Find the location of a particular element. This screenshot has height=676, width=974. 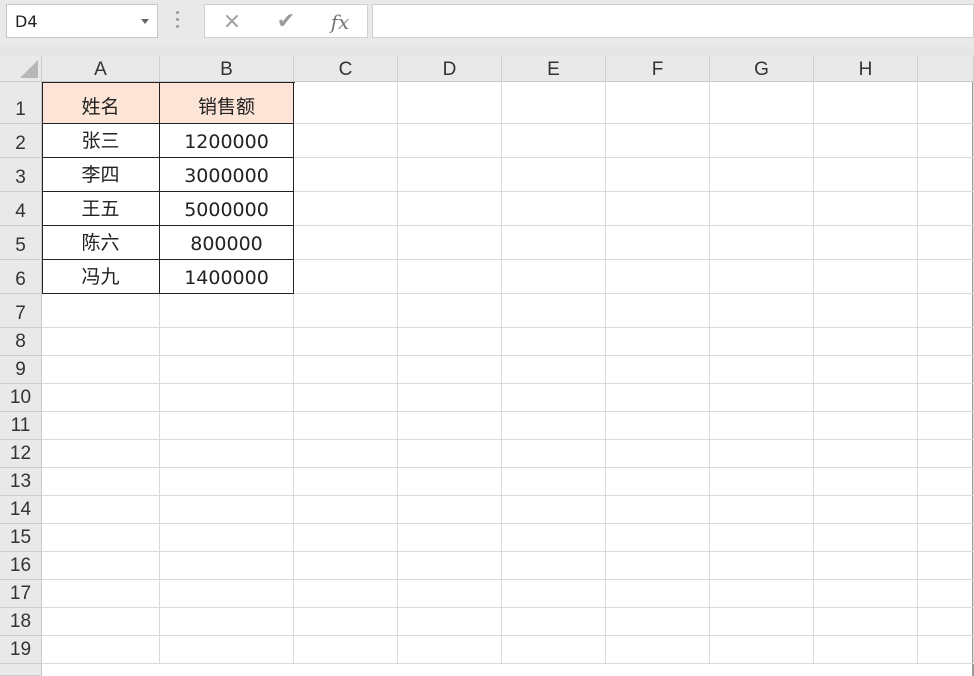

column-header-b: B is located at coordinates (227, 69).